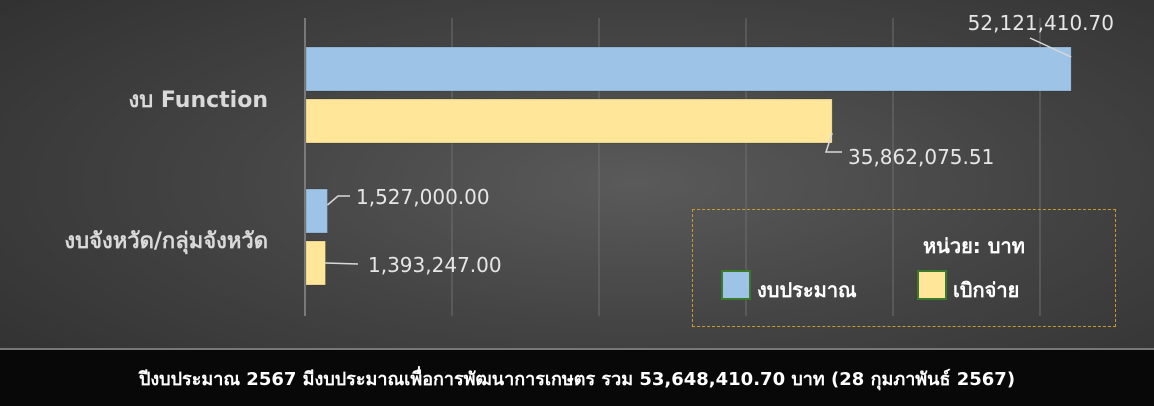 The height and width of the screenshot is (406, 1154). I want to click on legend-item-budget: งบประมาณ, so click(789, 285).